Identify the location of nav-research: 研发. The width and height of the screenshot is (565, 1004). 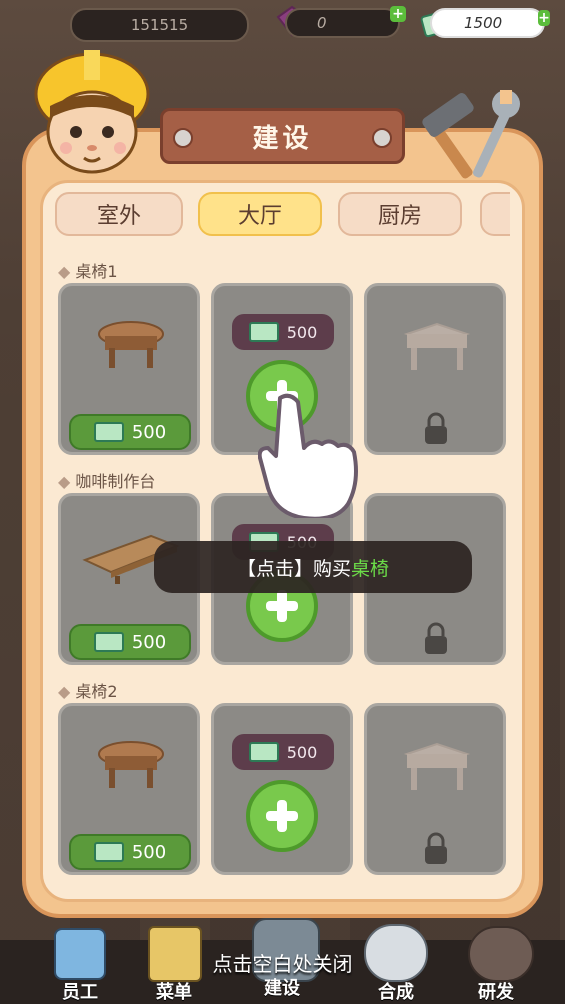
(496, 991).